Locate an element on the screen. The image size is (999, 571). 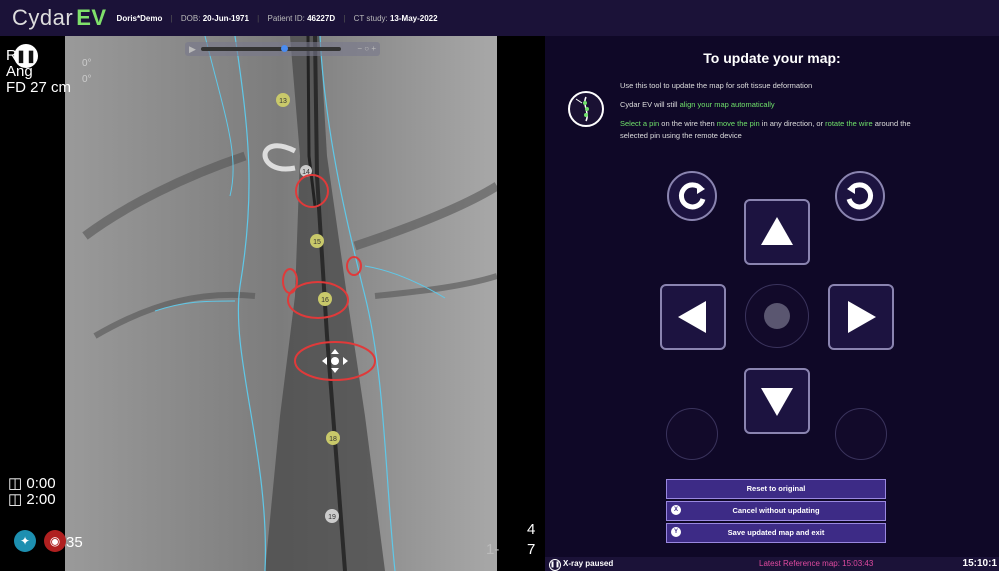
patient-name: Doris*Demo is located at coordinates (139, 18).